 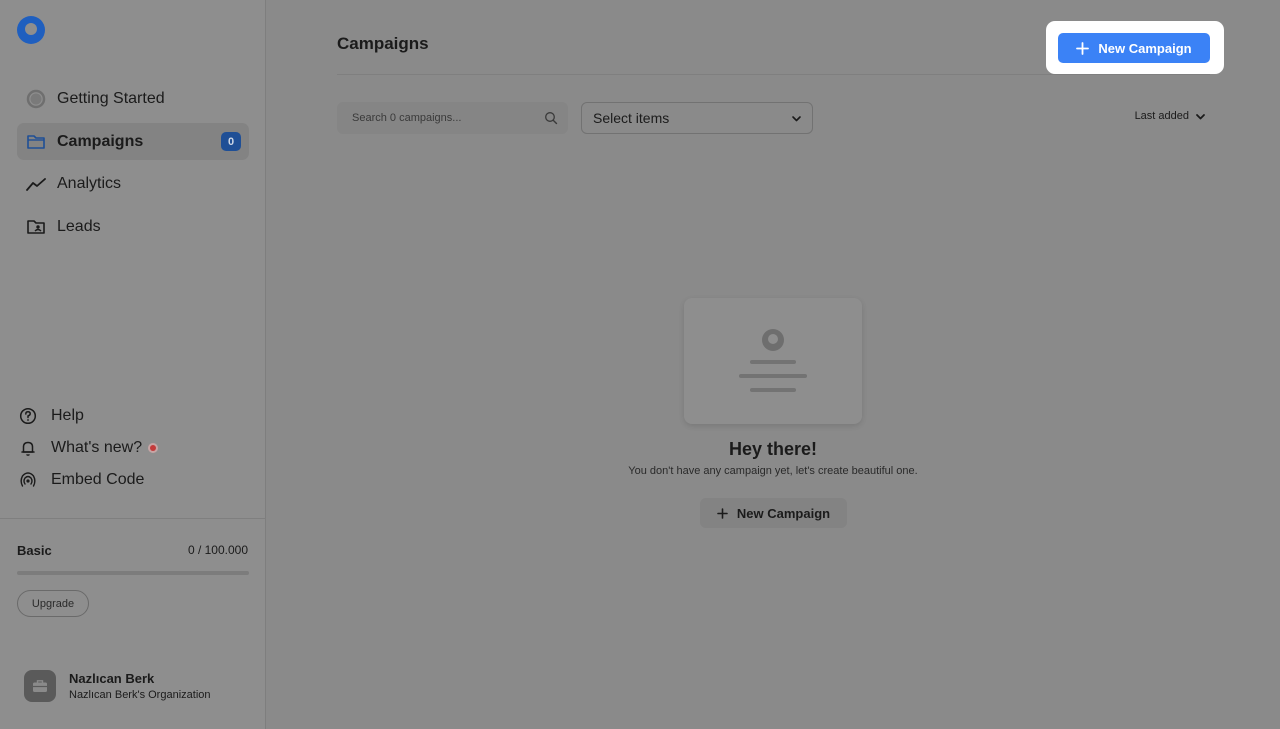 What do you see at coordinates (53, 603) in the screenshot?
I see `upgrade-button: Upgrade` at bounding box center [53, 603].